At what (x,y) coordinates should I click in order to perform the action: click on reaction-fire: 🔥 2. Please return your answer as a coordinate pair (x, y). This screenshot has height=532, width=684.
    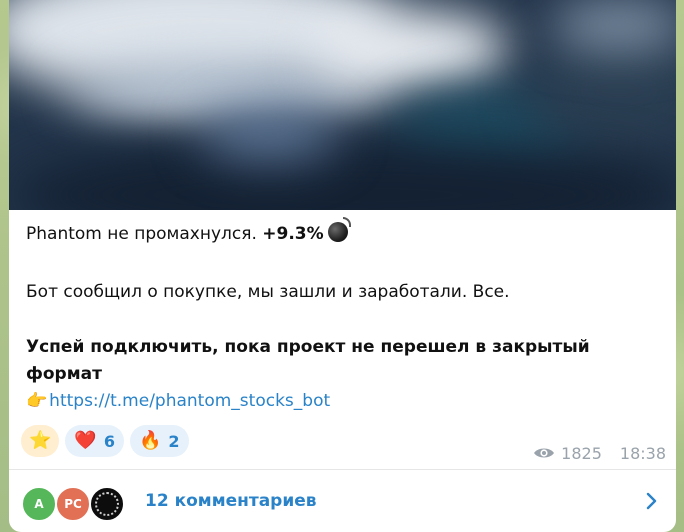
    Looking at the image, I should click on (159, 441).